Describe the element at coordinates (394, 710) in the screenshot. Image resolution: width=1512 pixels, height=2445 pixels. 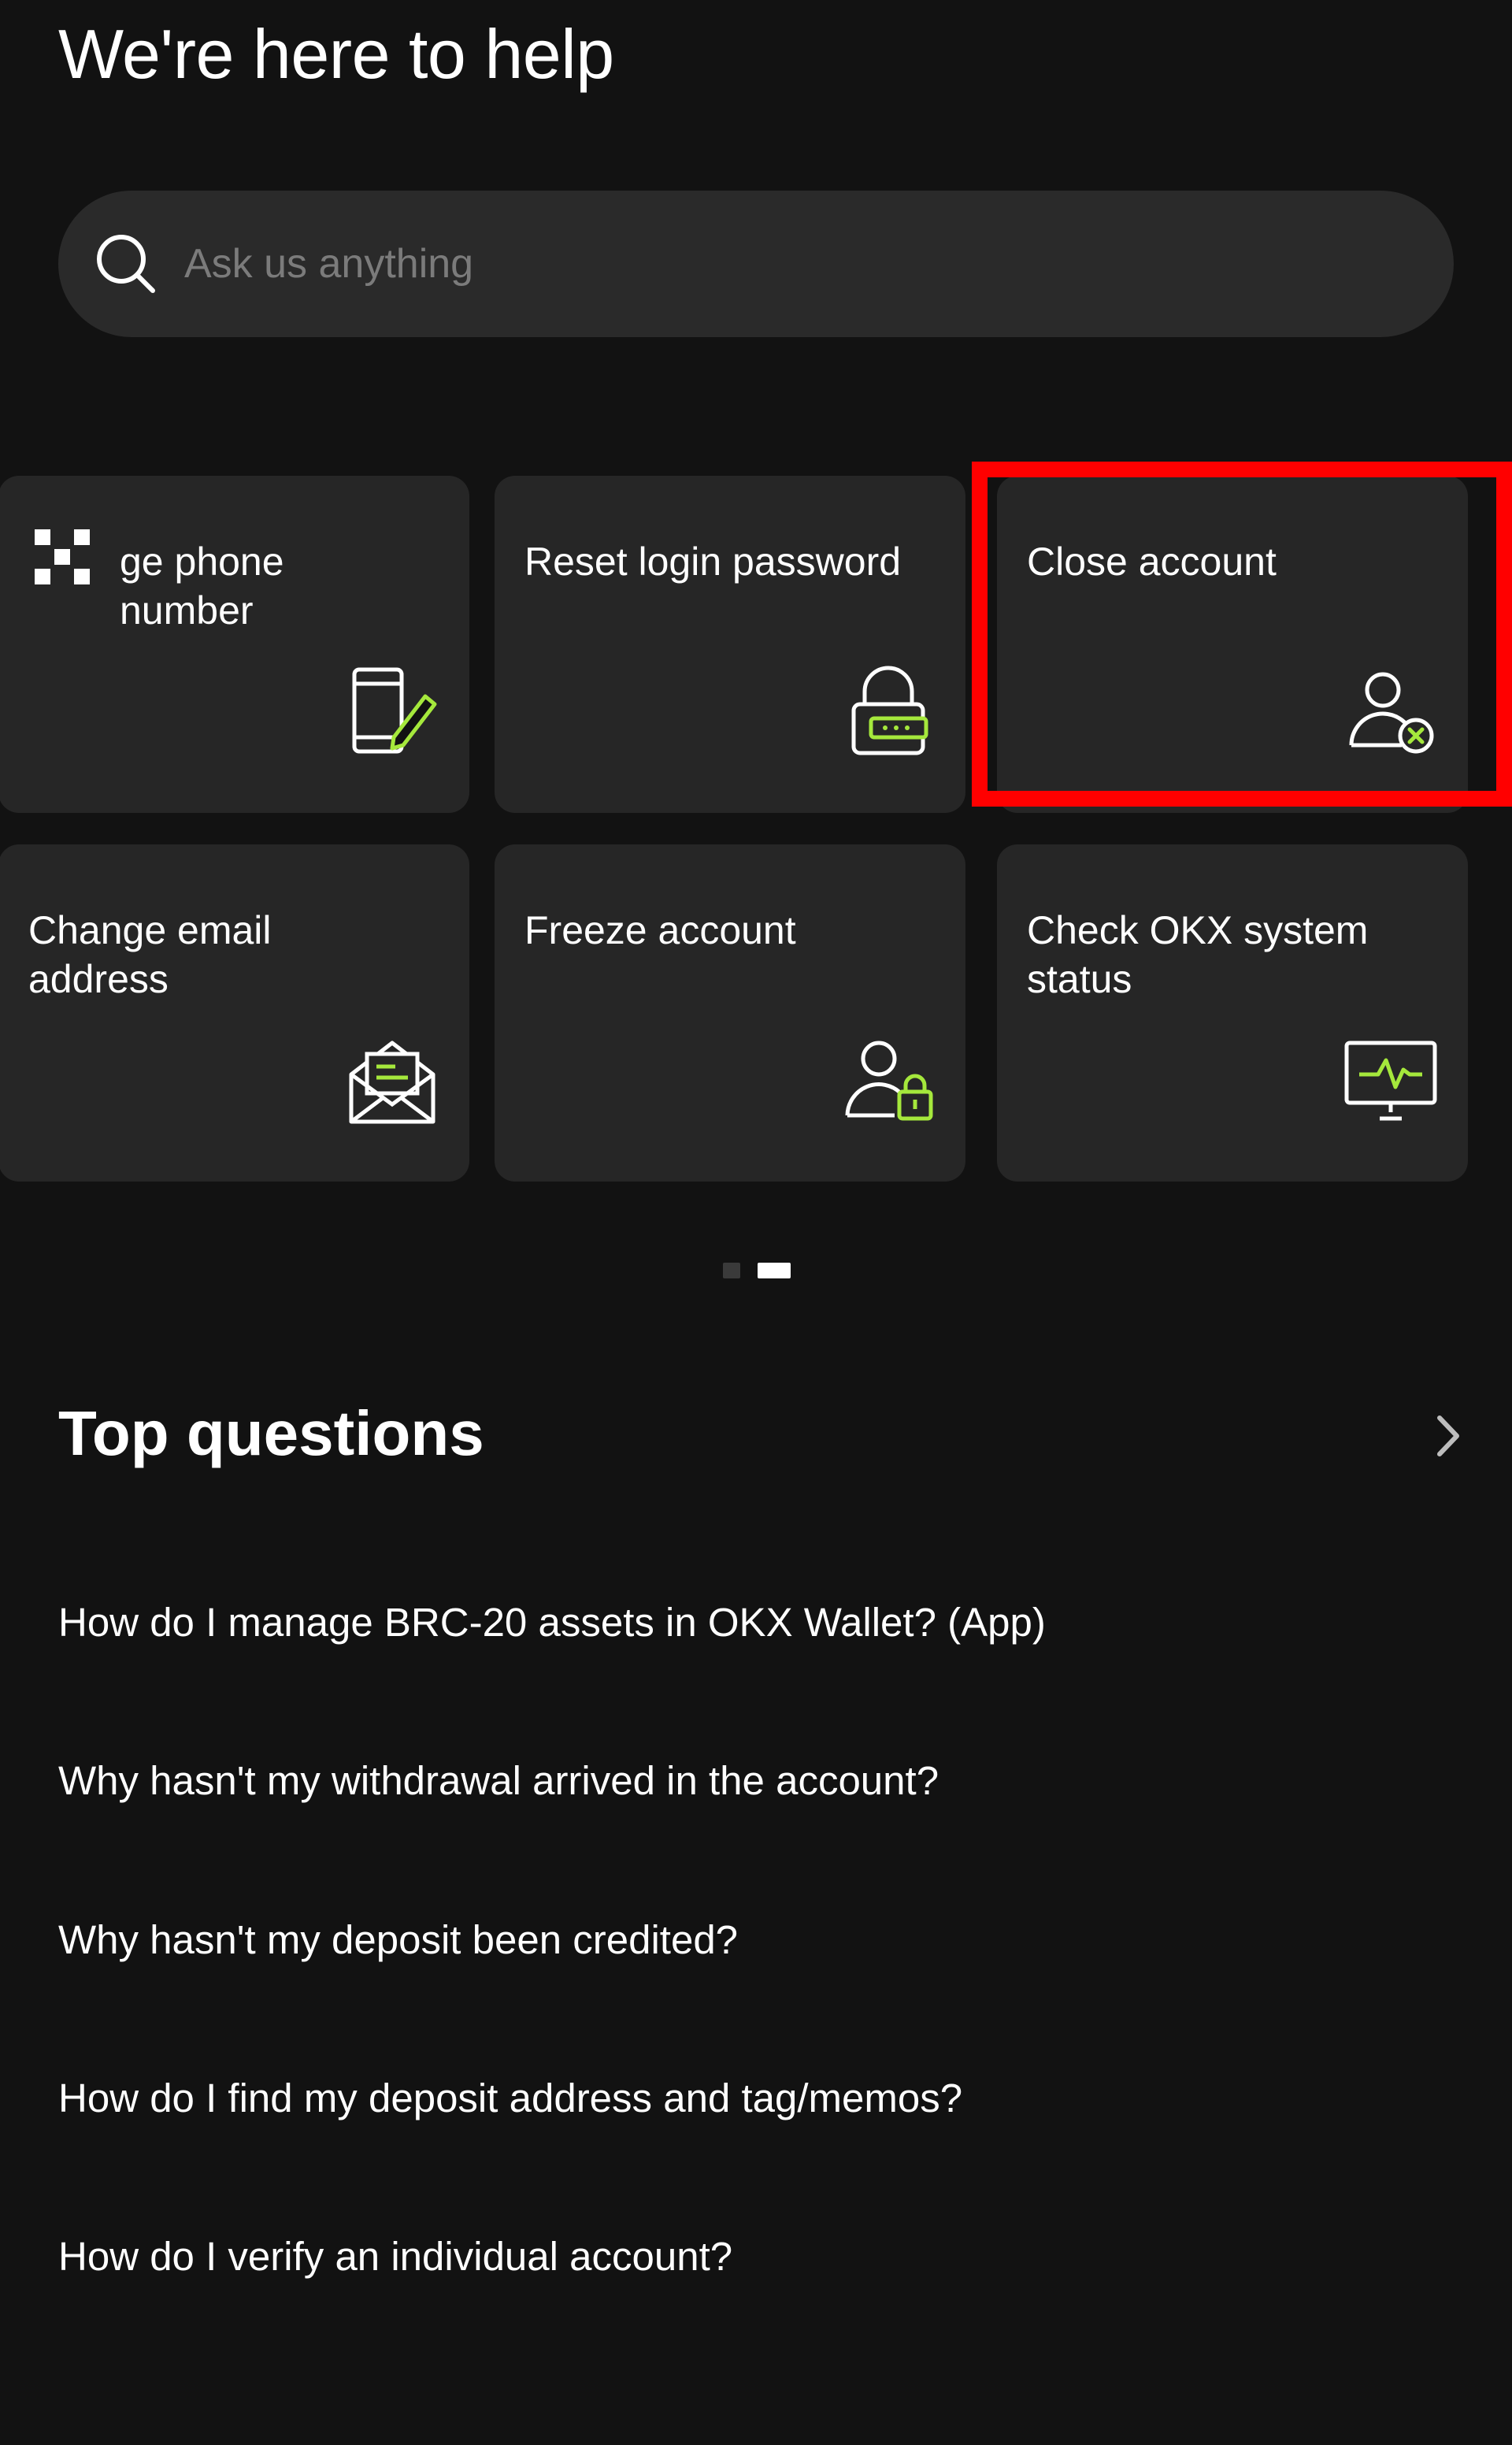
I see `phone-edit-icon` at that location.